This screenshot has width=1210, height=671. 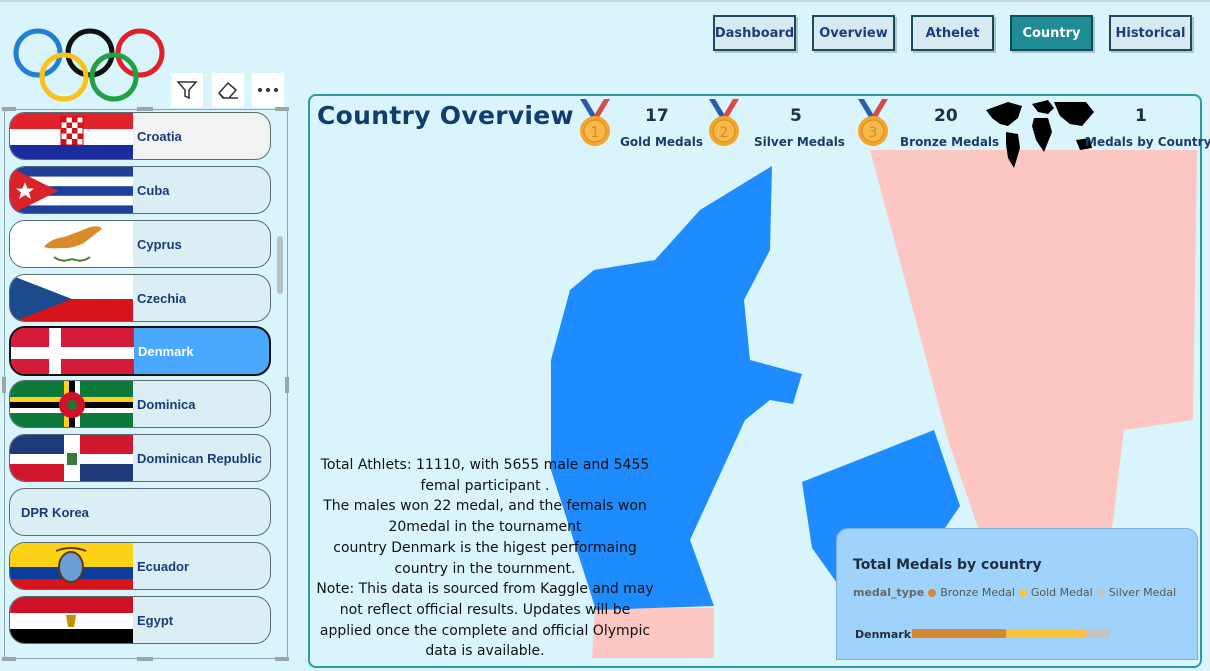 I want to click on gold-medal-icon: 1, so click(x=595, y=122).